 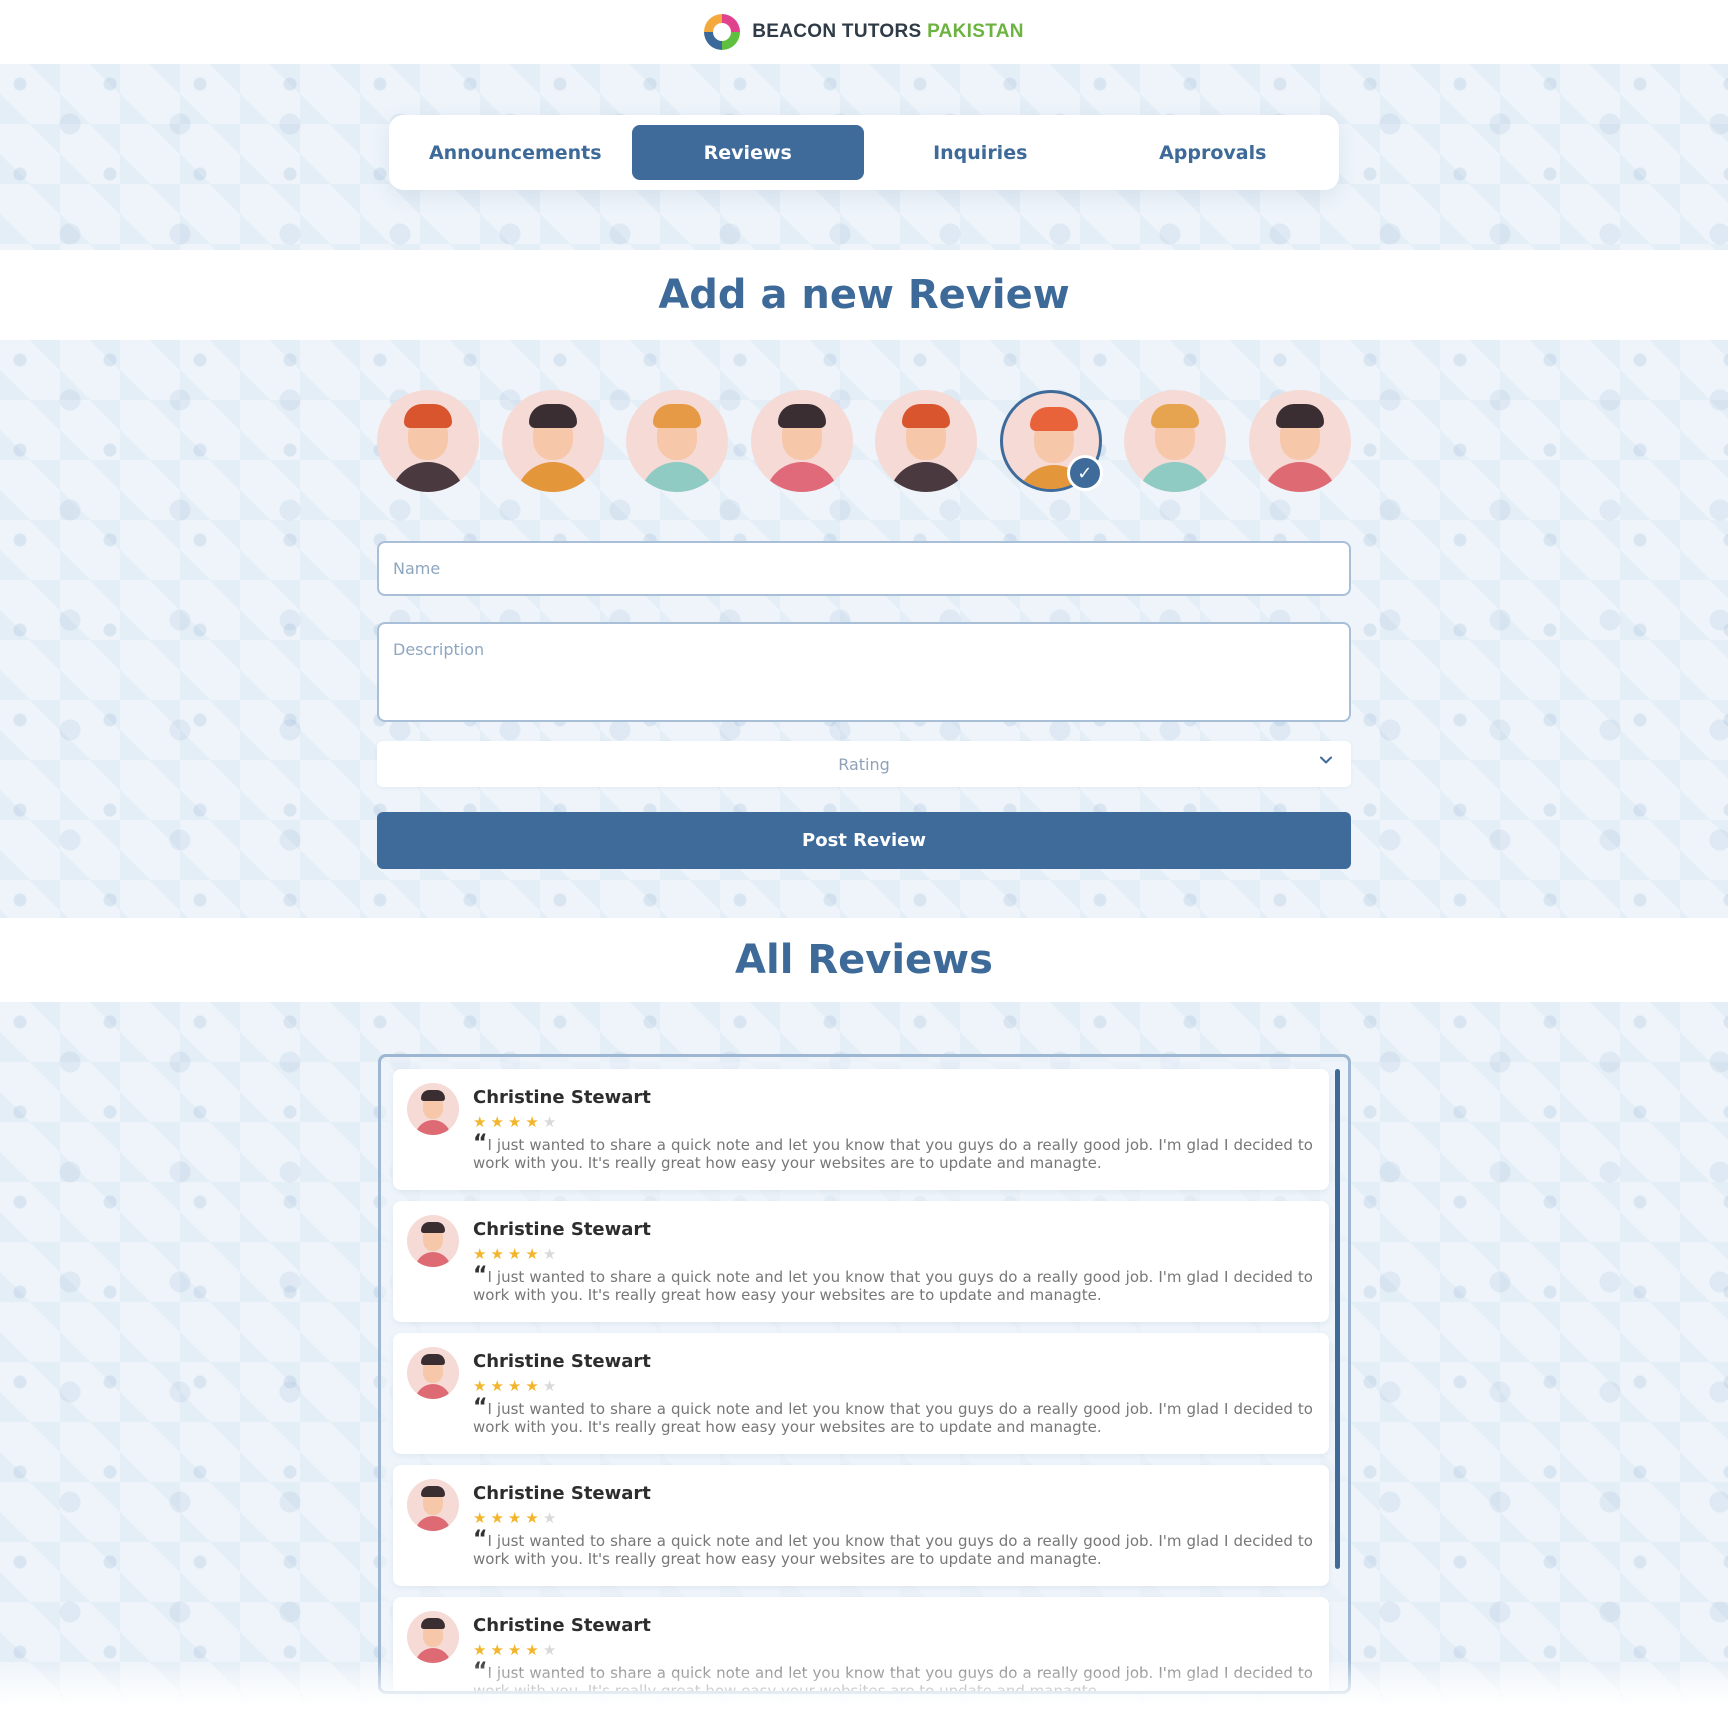 What do you see at coordinates (837, 31) in the screenshot?
I see `brand-main: BEACON TUTORS` at bounding box center [837, 31].